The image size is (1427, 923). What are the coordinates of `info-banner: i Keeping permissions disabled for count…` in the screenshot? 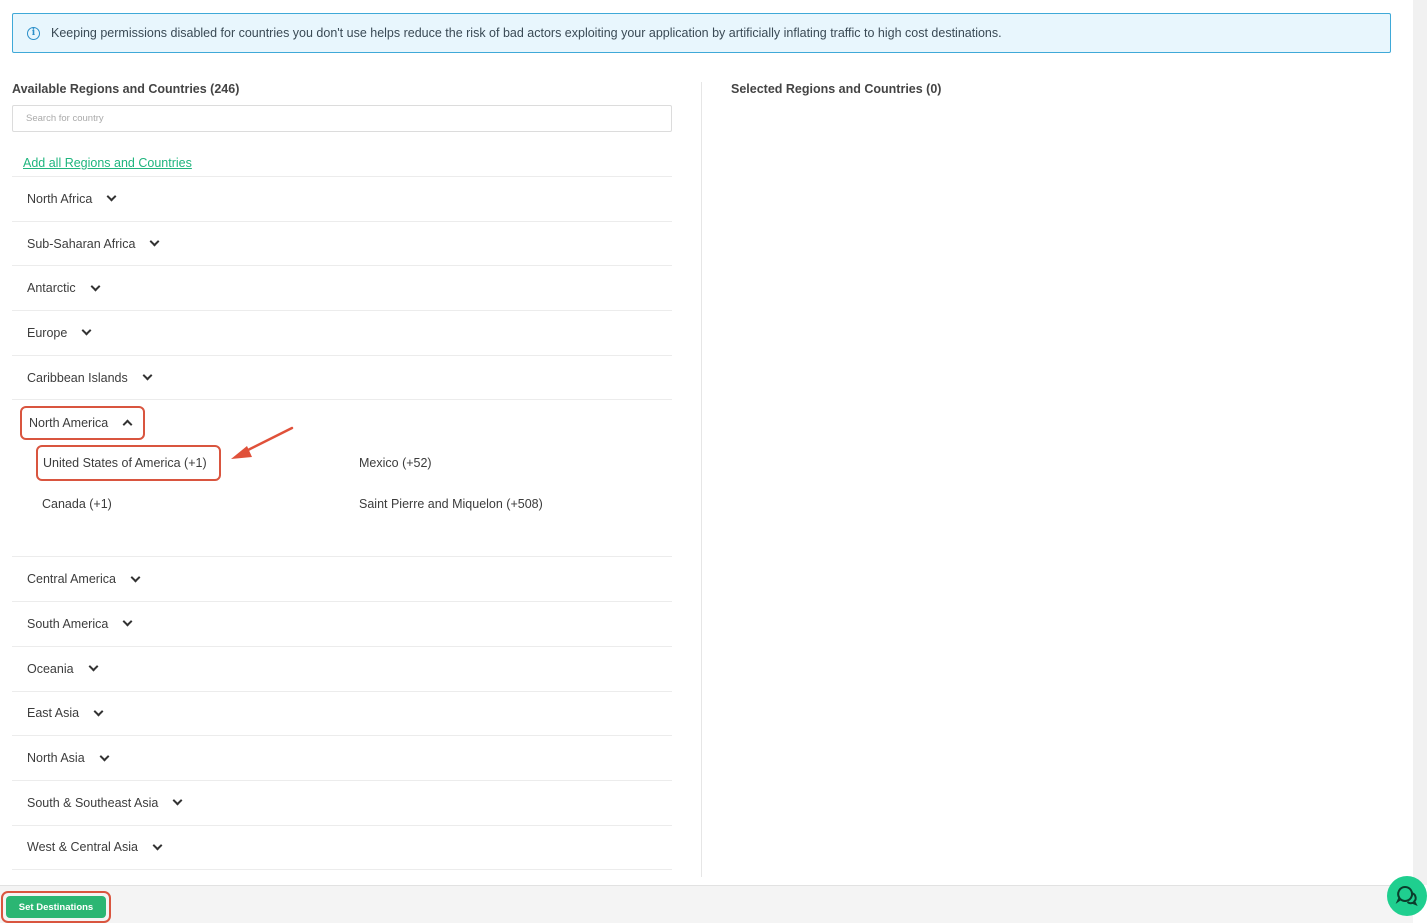 It's located at (701, 33).